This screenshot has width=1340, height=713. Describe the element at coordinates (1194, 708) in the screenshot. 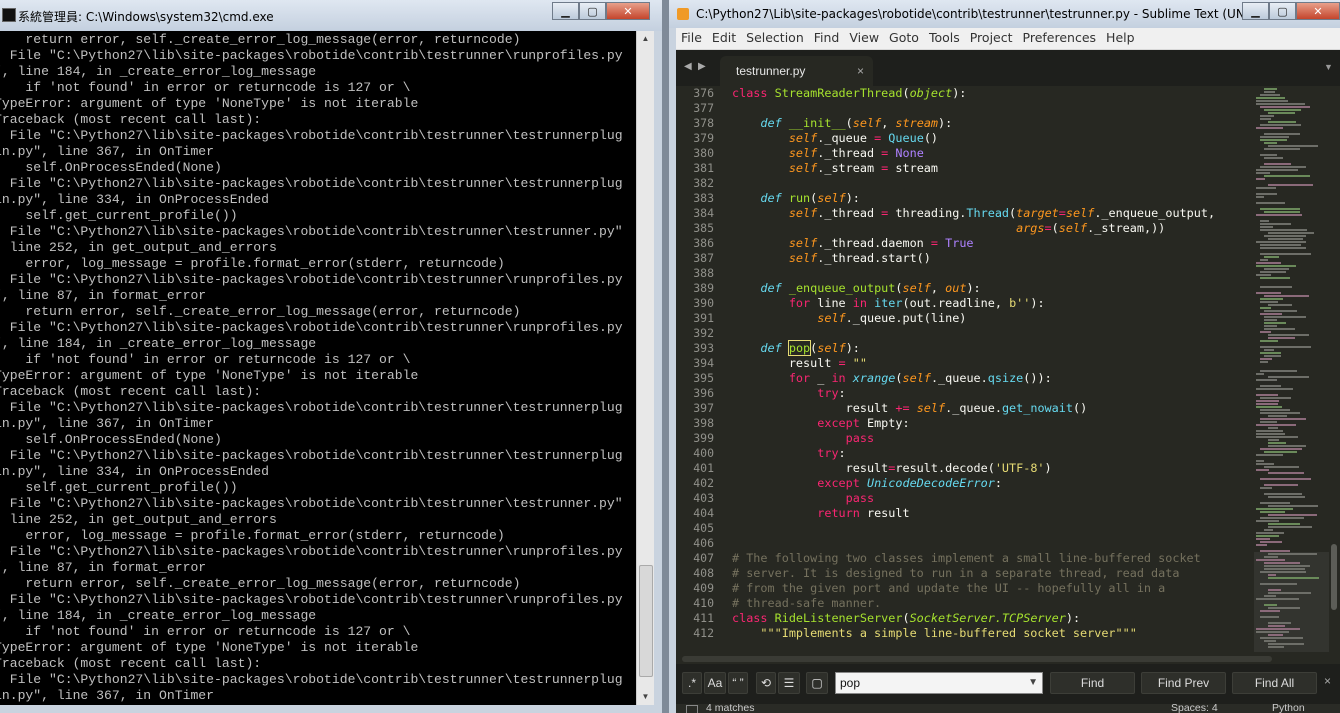

I see `status-indentation: Spaces: 4` at that location.